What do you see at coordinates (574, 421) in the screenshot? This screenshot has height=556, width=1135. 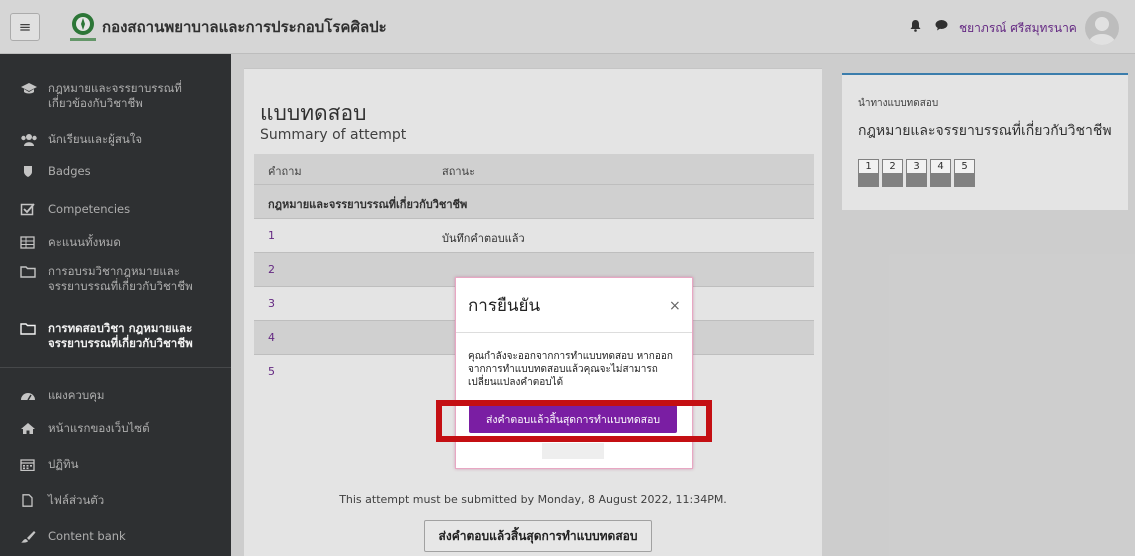 I see `highlight-box` at bounding box center [574, 421].